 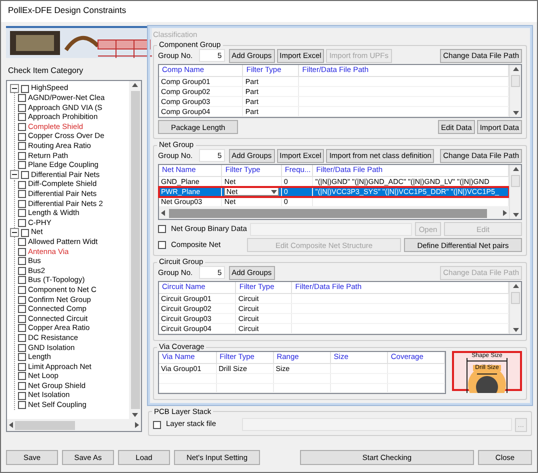 What do you see at coordinates (137, 425) in the screenshot?
I see `scroll-right-icon` at bounding box center [137, 425].